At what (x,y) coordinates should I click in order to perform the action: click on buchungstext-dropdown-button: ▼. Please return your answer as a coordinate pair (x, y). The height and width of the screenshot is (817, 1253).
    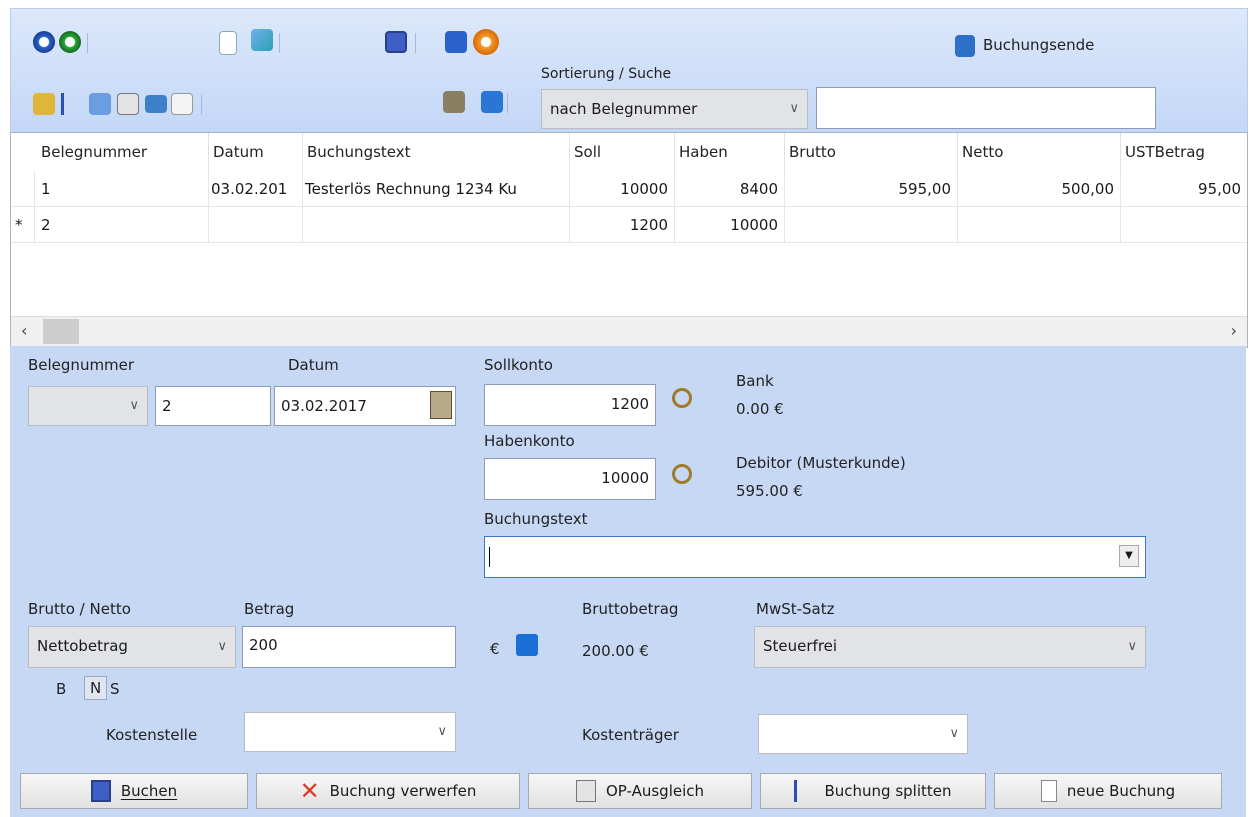
    Looking at the image, I should click on (1129, 556).